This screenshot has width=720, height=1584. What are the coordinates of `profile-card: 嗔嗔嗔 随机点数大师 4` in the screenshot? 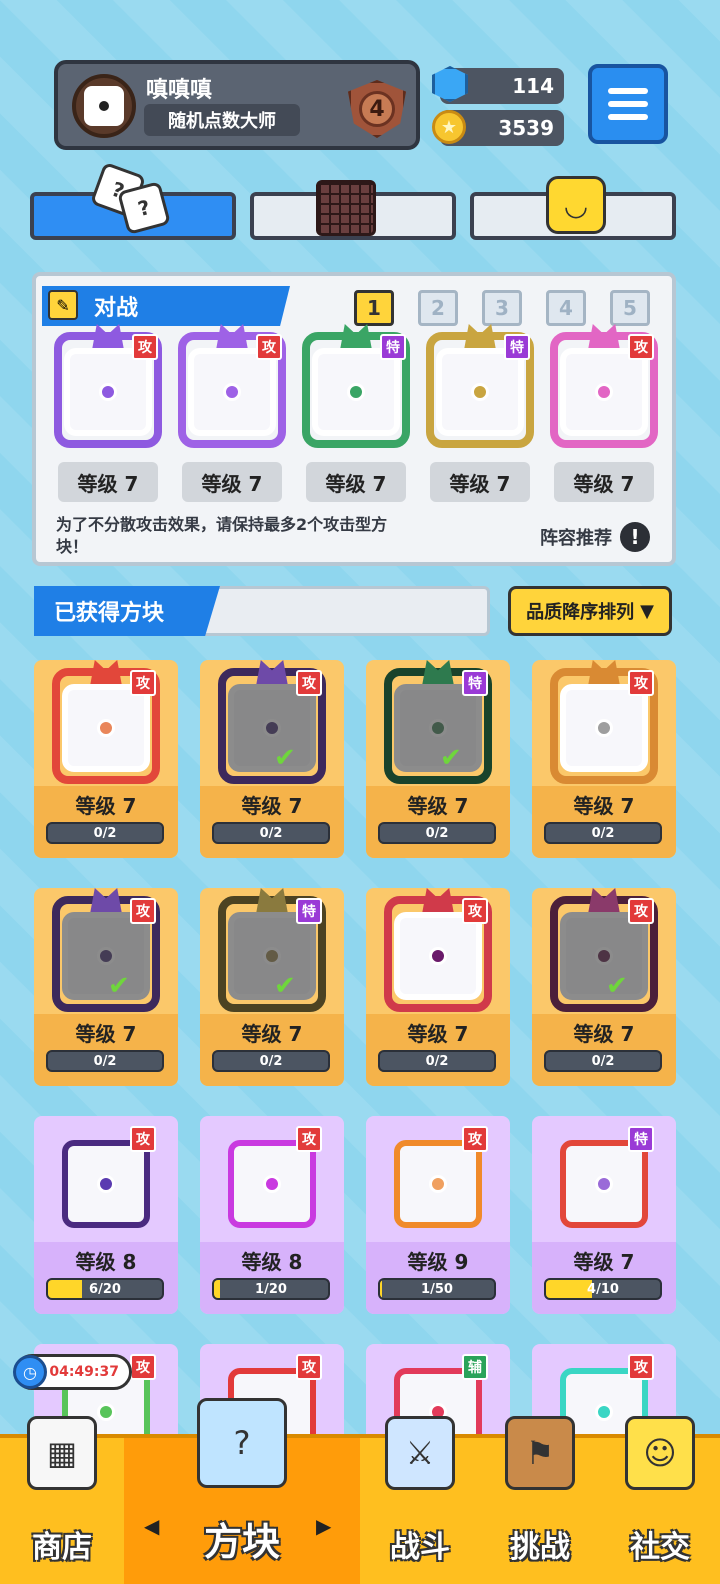 It's located at (237, 105).